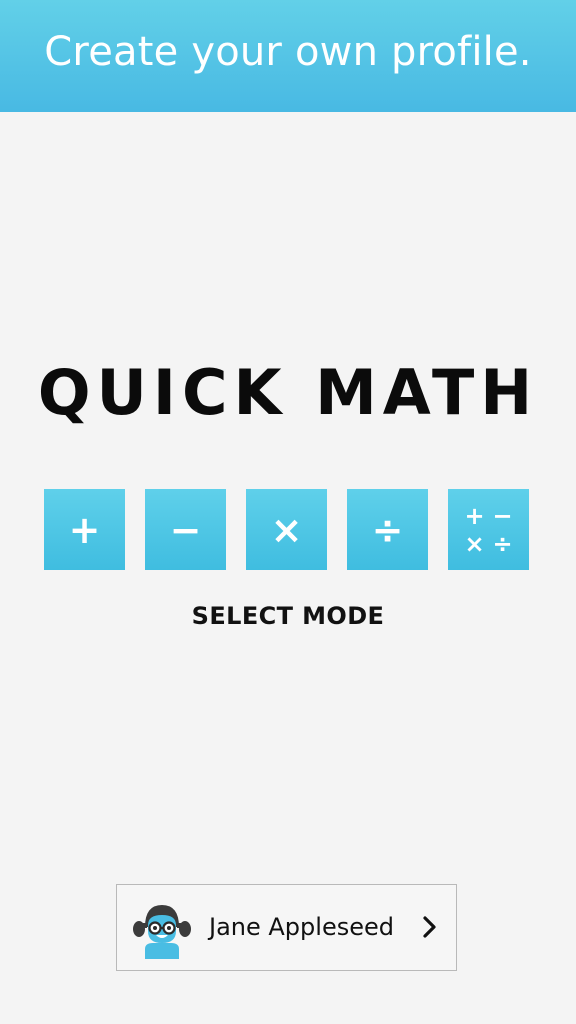 Image resolution: width=576 pixels, height=1024 pixels. What do you see at coordinates (301, 927) in the screenshot?
I see `profile-name: Jane Appleseed` at bounding box center [301, 927].